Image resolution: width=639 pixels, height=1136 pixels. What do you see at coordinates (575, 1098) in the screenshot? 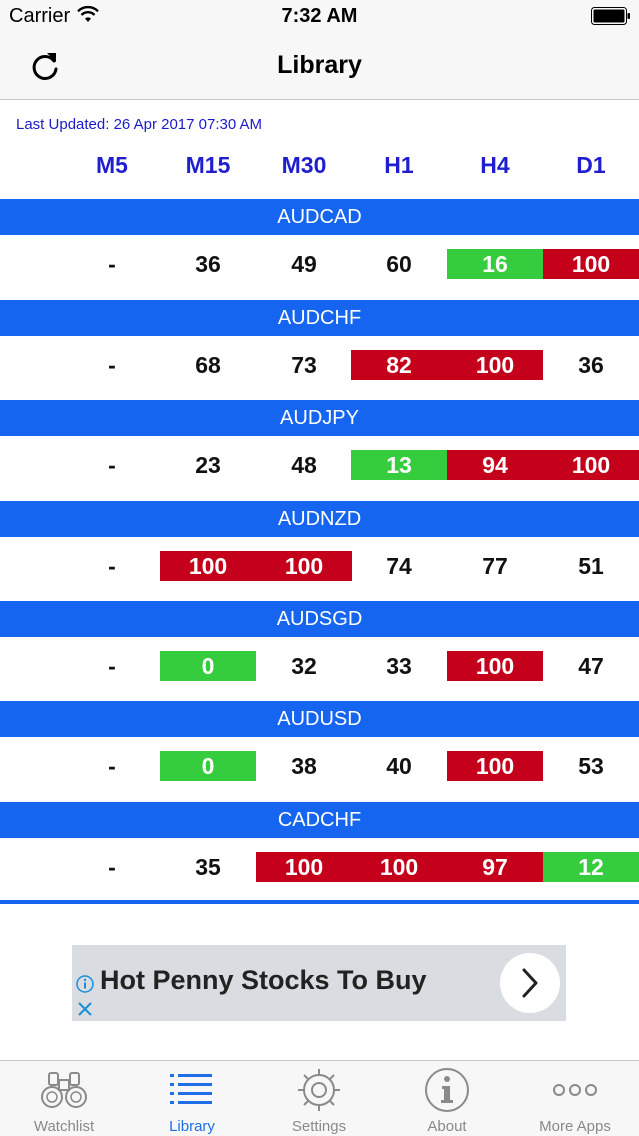
I see `tab-more-apps: More Apps` at bounding box center [575, 1098].